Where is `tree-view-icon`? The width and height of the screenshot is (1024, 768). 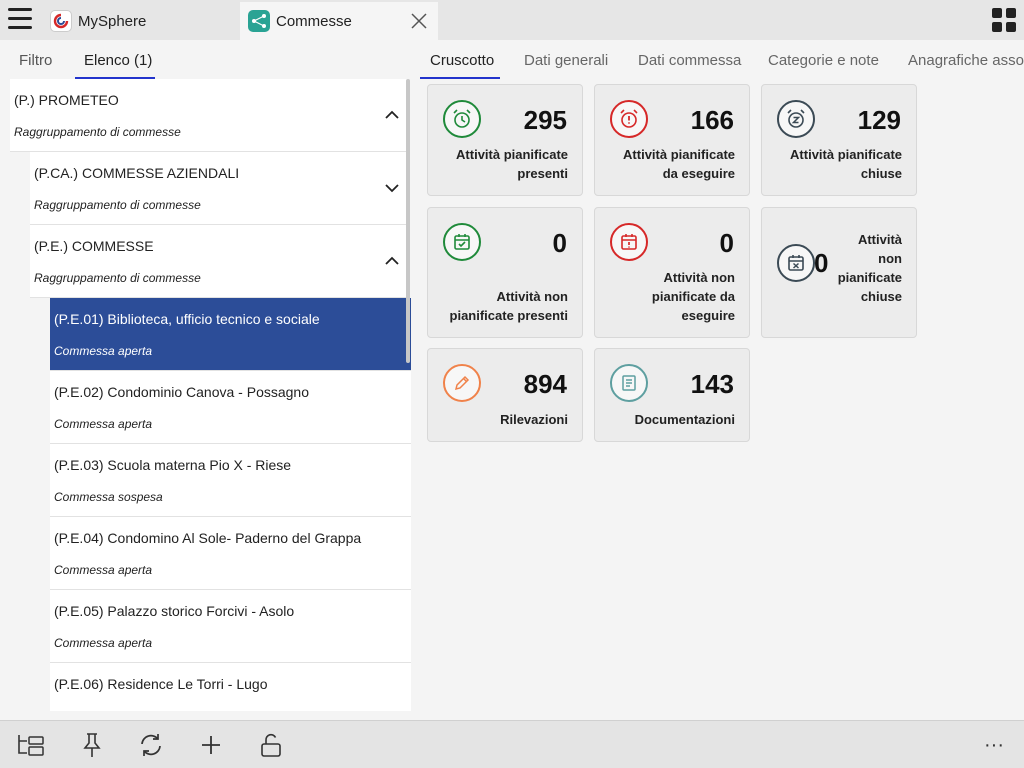
tree-view-icon is located at coordinates (31, 745).